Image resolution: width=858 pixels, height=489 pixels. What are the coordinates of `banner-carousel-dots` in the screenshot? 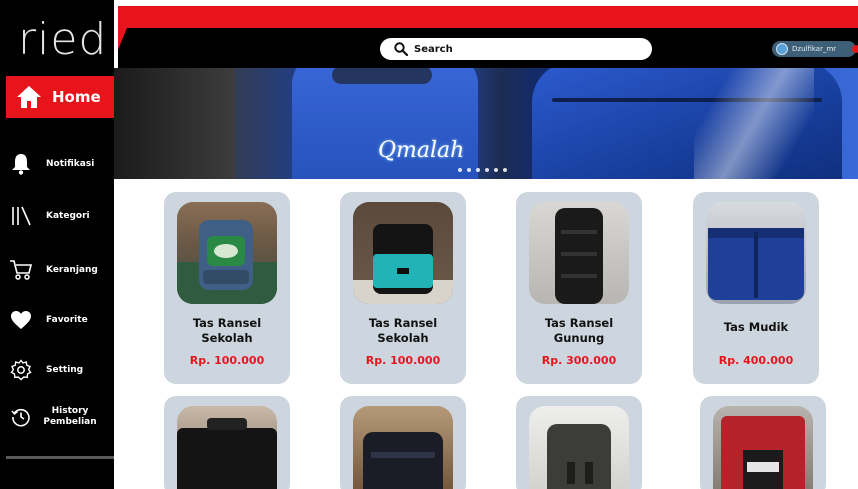 It's located at (482, 170).